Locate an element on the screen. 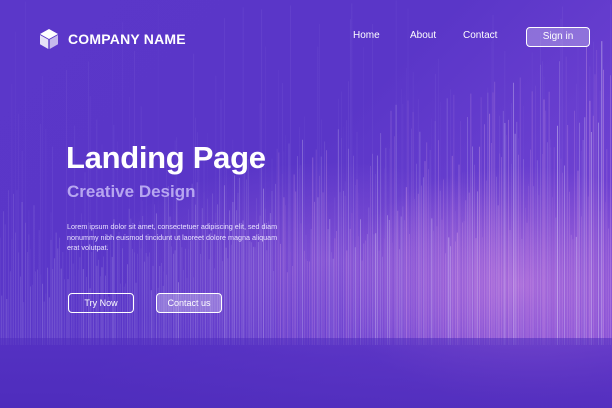 The width and height of the screenshot is (612, 408). nav-about-link: About is located at coordinates (423, 38).